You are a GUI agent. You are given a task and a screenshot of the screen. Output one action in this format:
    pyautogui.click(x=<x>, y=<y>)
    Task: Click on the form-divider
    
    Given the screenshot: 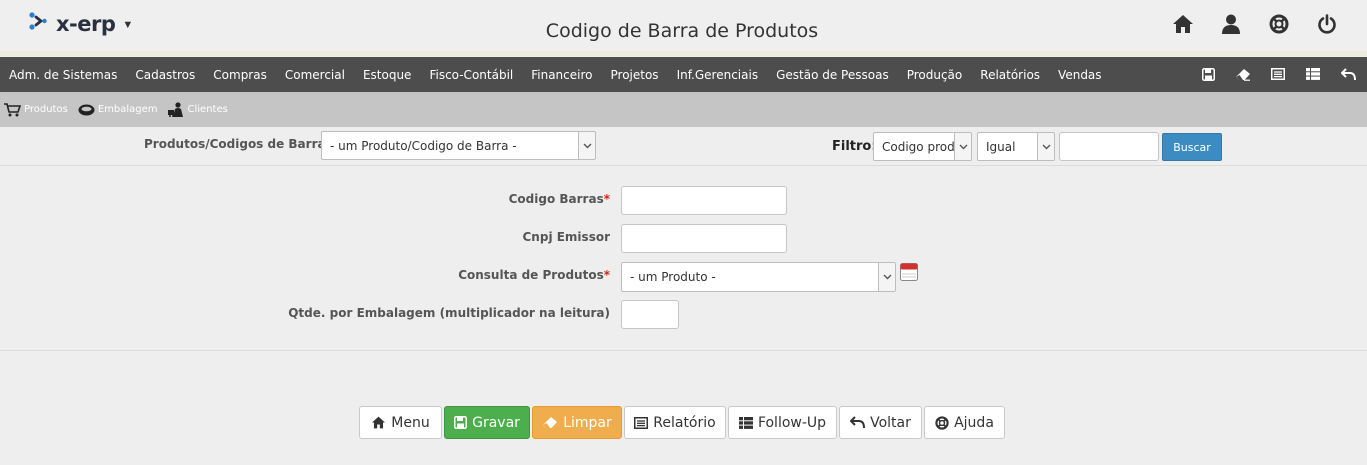 What is the action you would take?
    pyautogui.click(x=683, y=350)
    